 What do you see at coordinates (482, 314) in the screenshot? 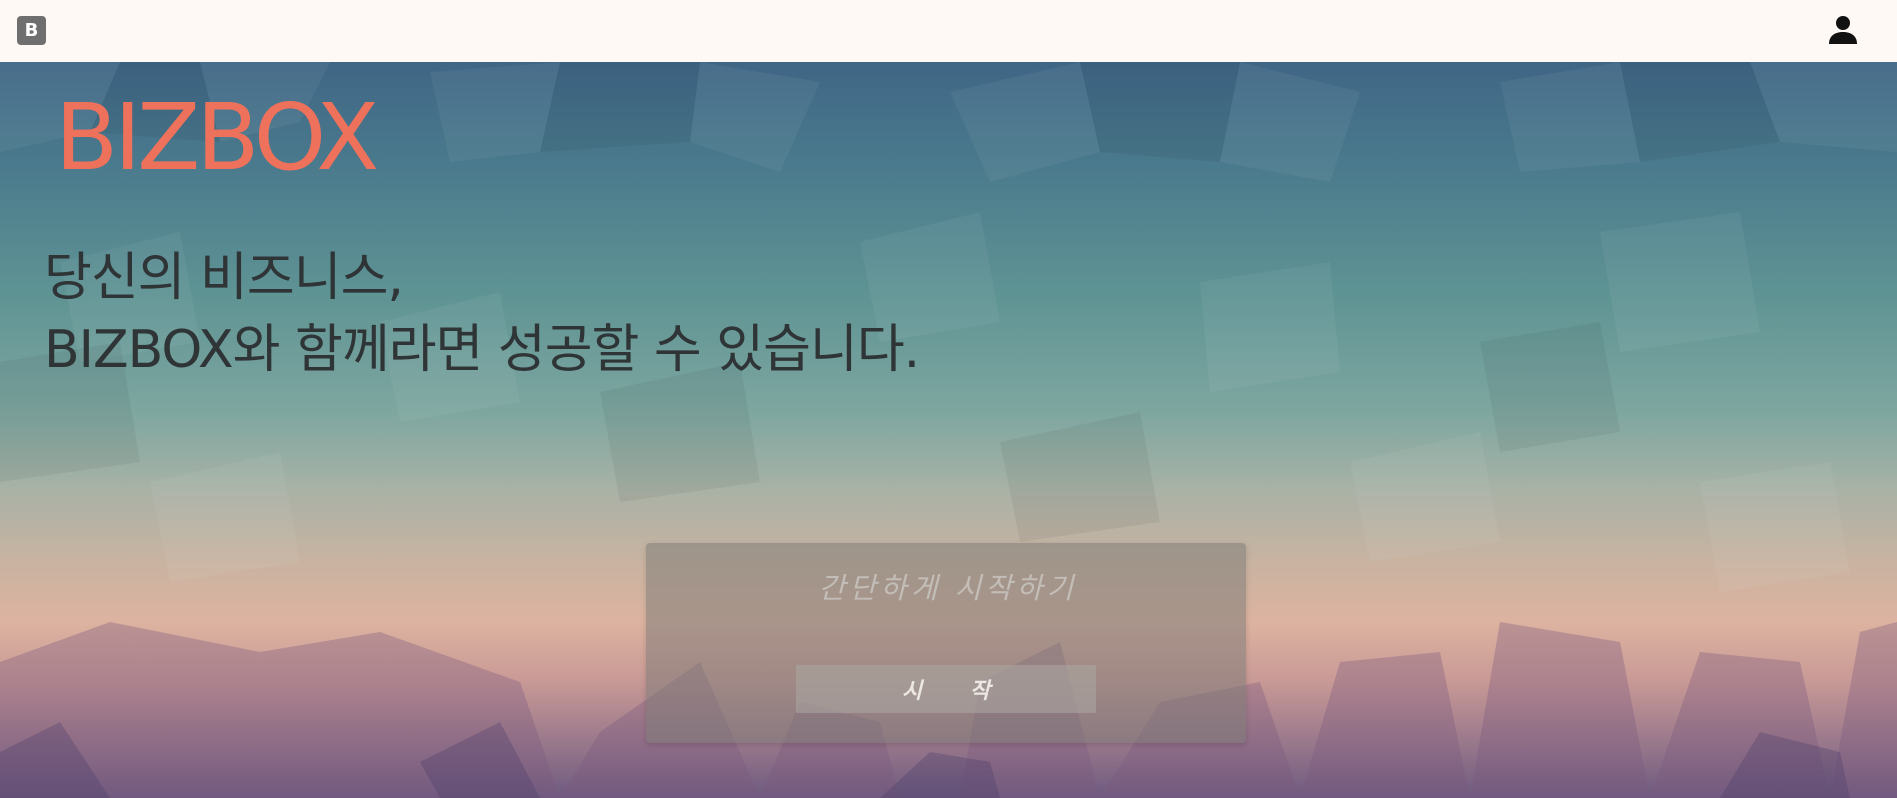
I see `hero-tagline: 당신의 비즈니스, BIZBOX와 함께라면 성공할 수 있습니다.` at bounding box center [482, 314].